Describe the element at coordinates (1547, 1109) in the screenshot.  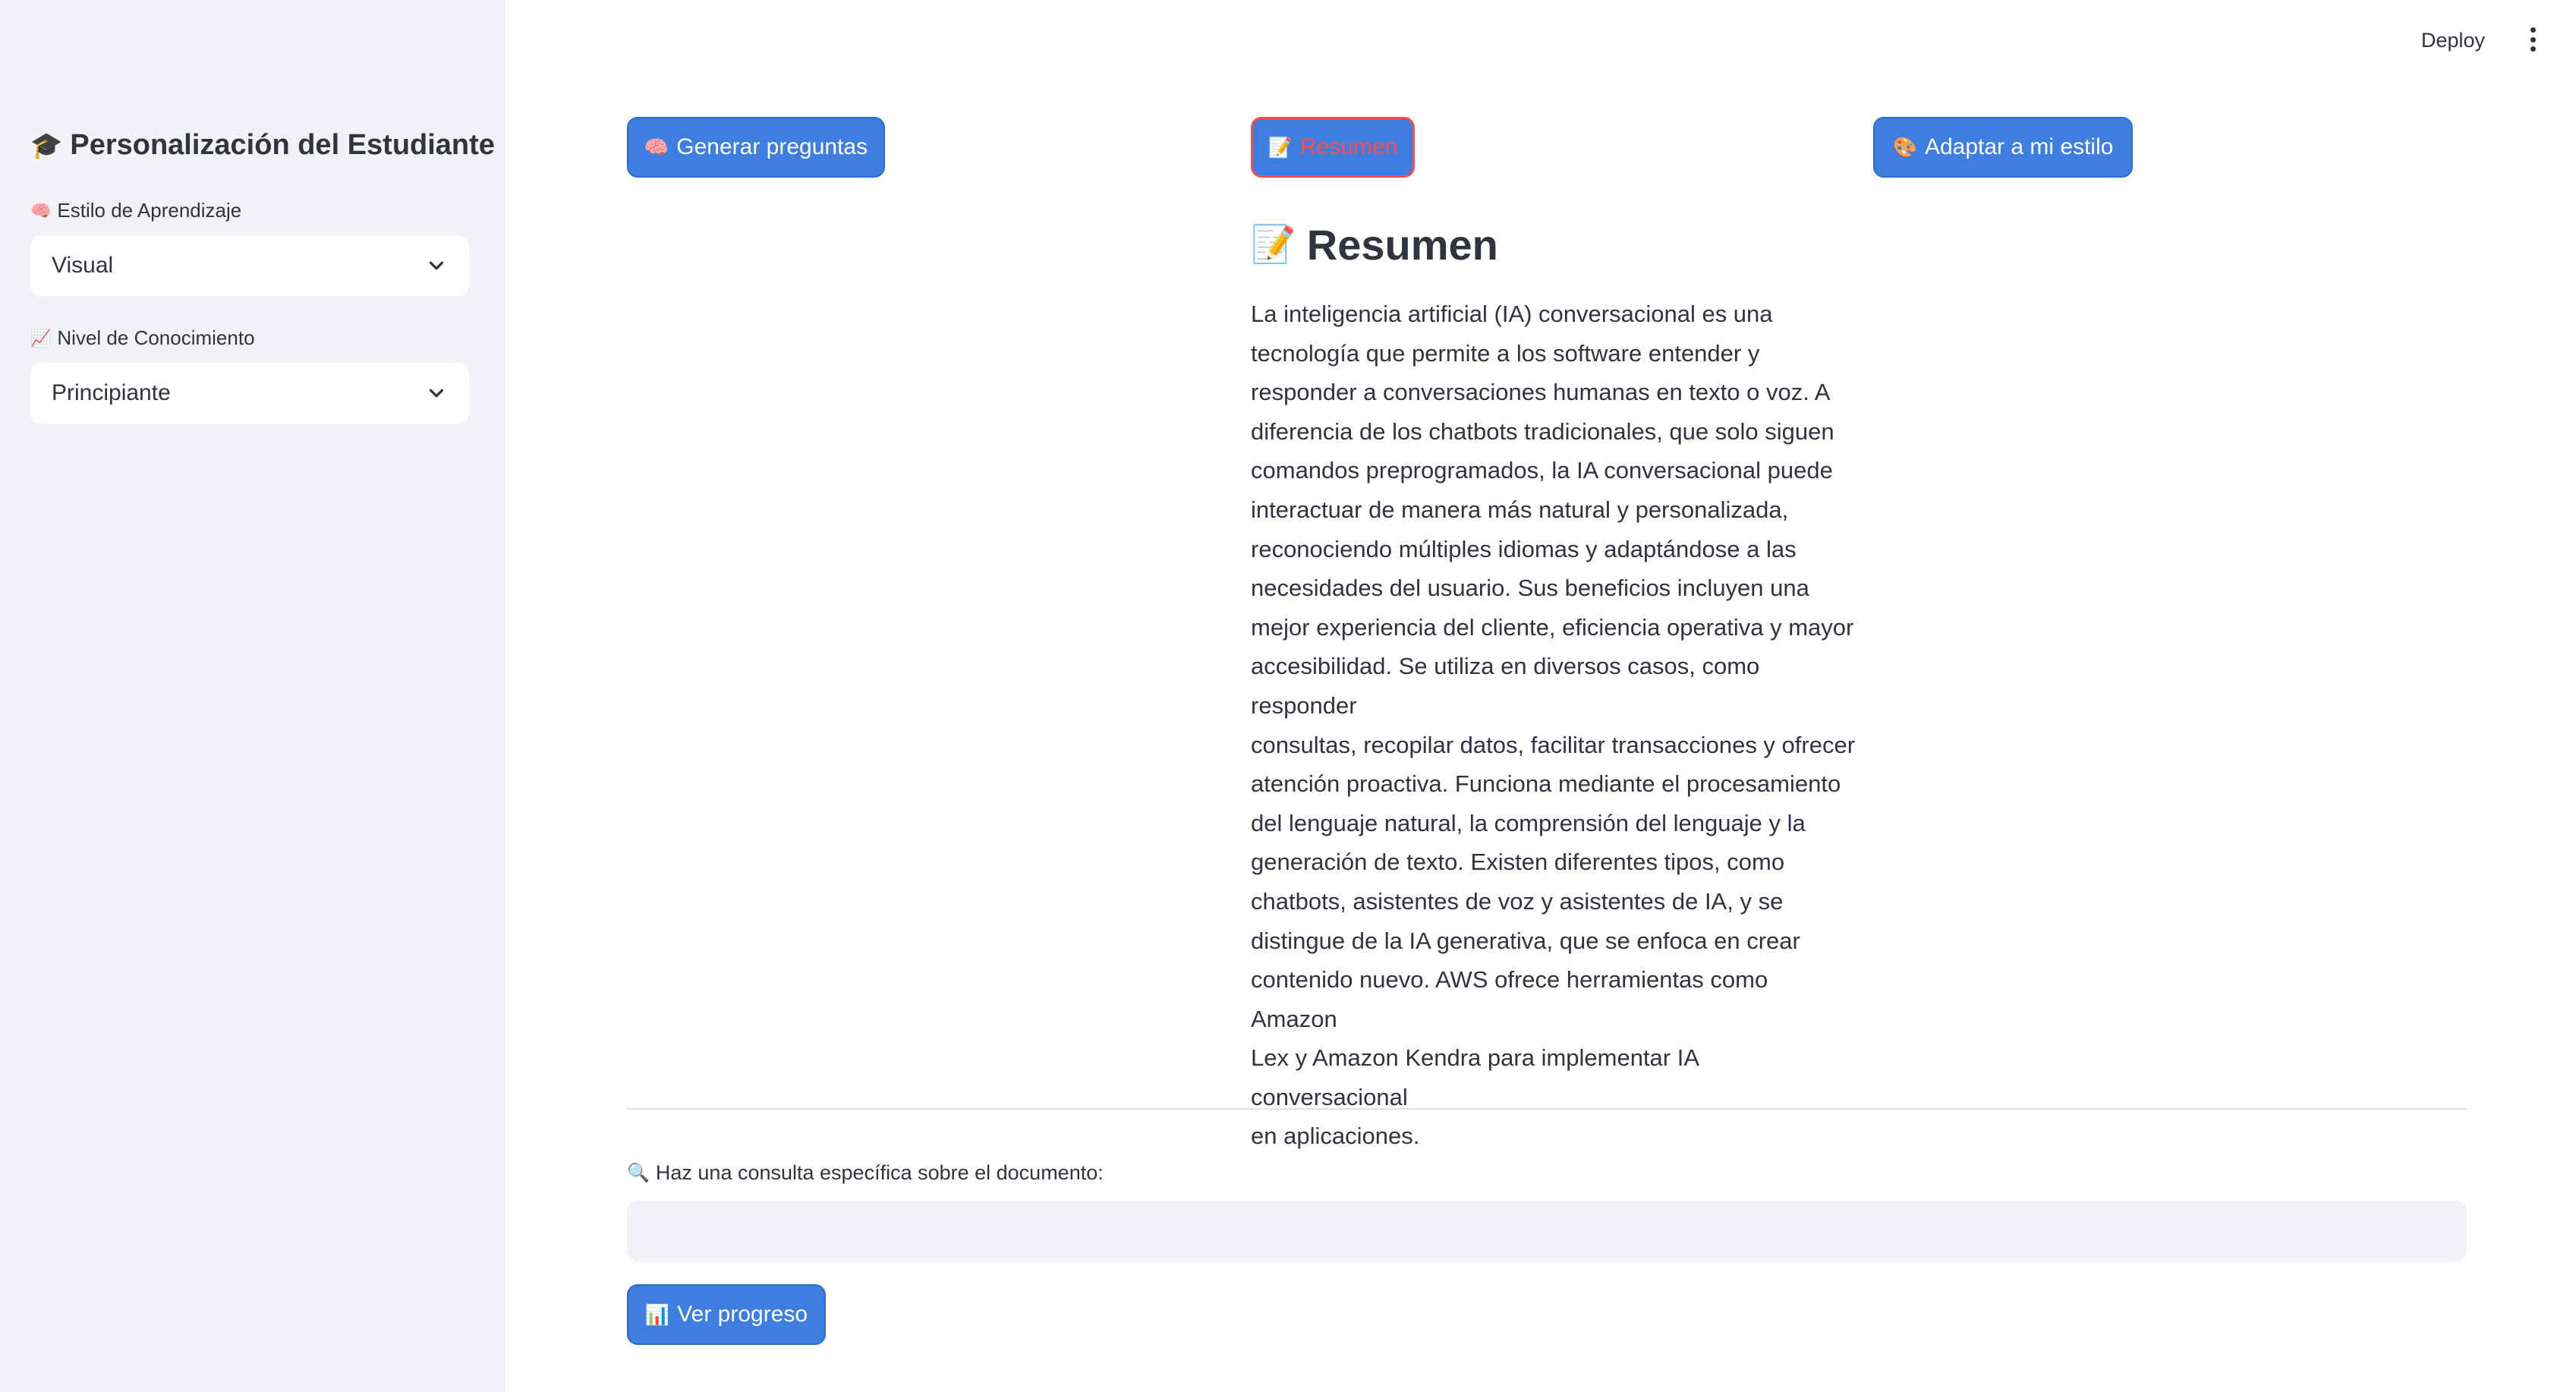
I see `section-divider` at that location.